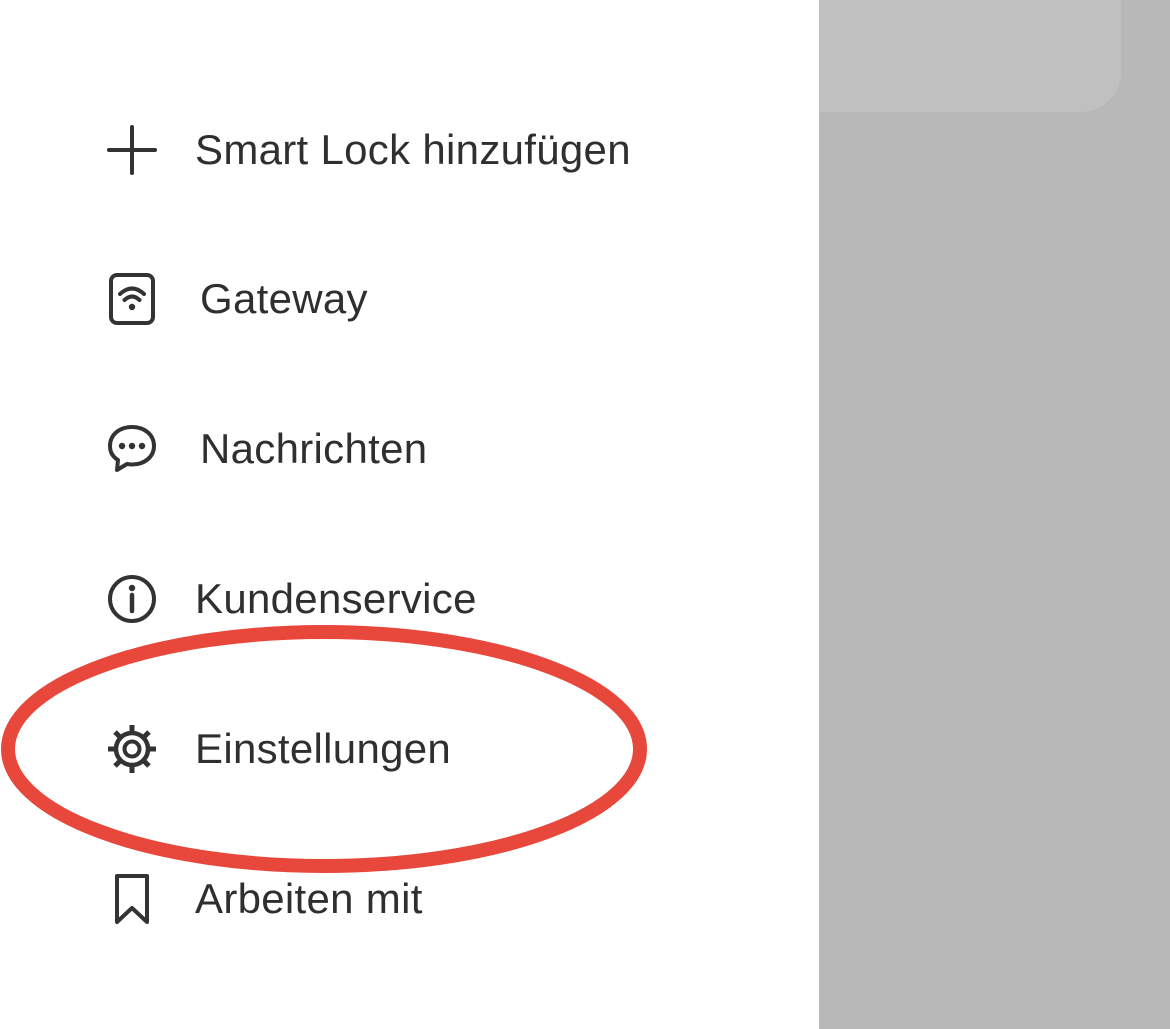  I want to click on dimmed-card, so click(970, 56).